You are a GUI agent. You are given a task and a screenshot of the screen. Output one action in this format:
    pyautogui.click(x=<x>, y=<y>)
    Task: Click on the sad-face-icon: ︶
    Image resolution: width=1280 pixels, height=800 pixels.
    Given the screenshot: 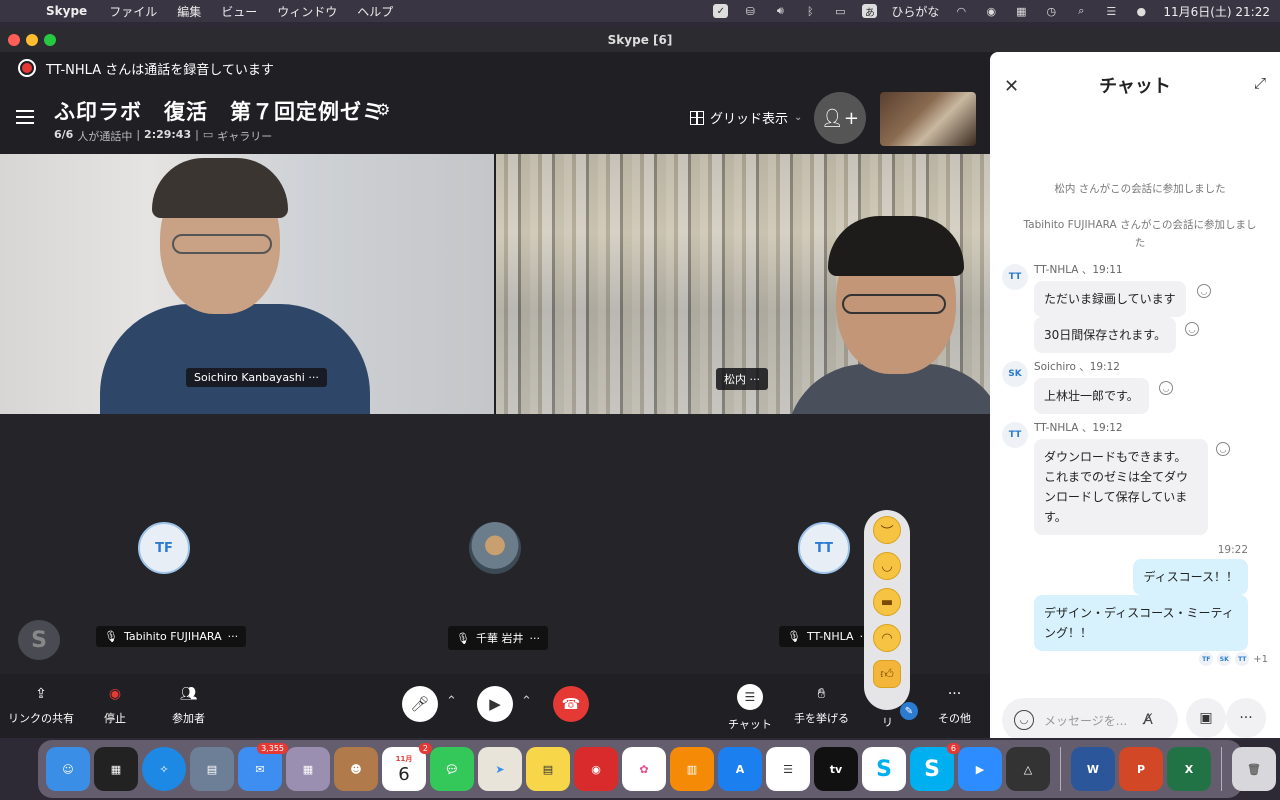 What is the action you would take?
    pyautogui.click(x=887, y=530)
    